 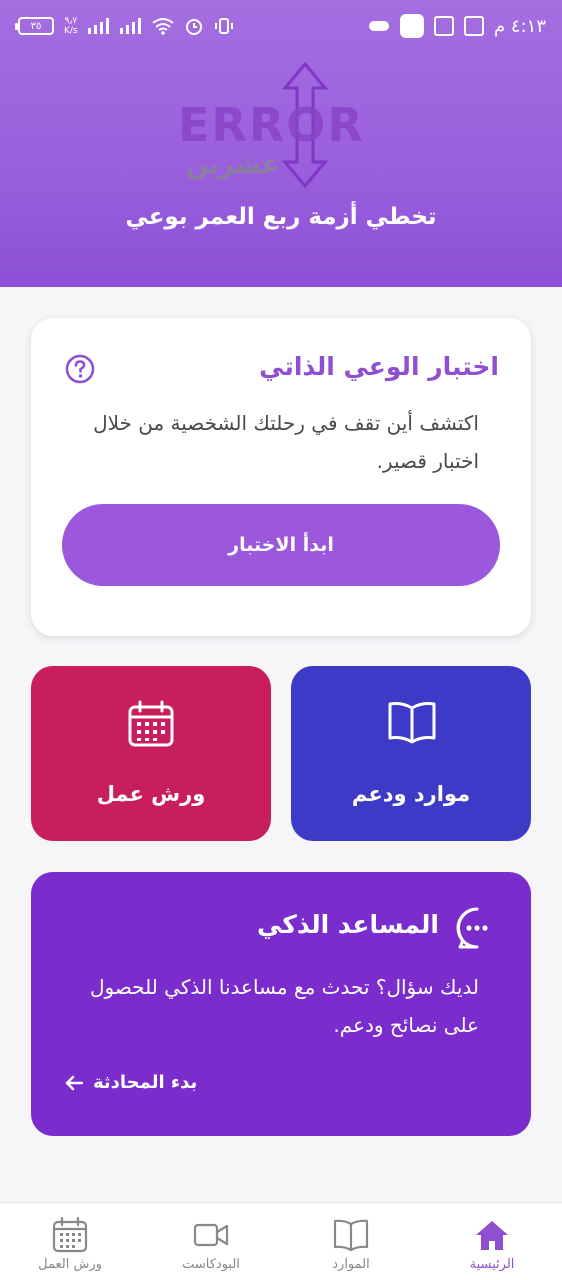 I want to click on battery-icon: ٣٥, so click(x=34, y=26).